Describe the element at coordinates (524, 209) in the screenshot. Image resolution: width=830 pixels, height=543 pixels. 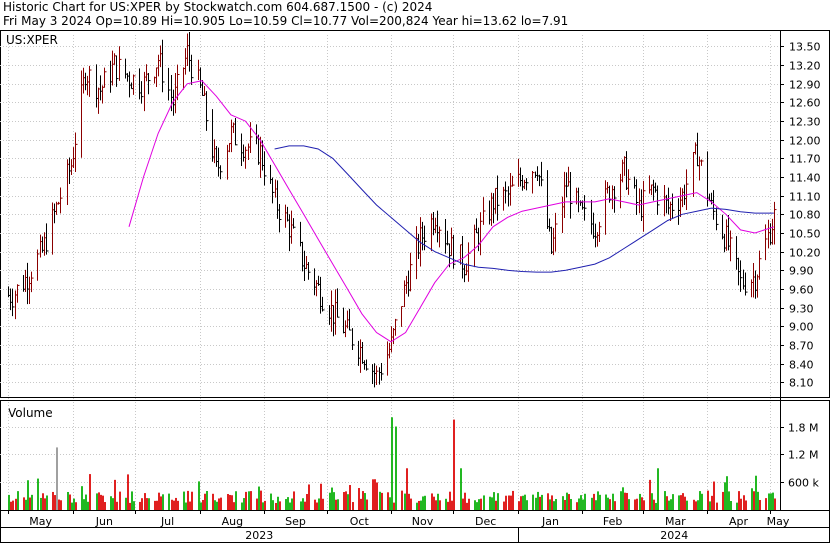
I see `ma-long-line` at that location.